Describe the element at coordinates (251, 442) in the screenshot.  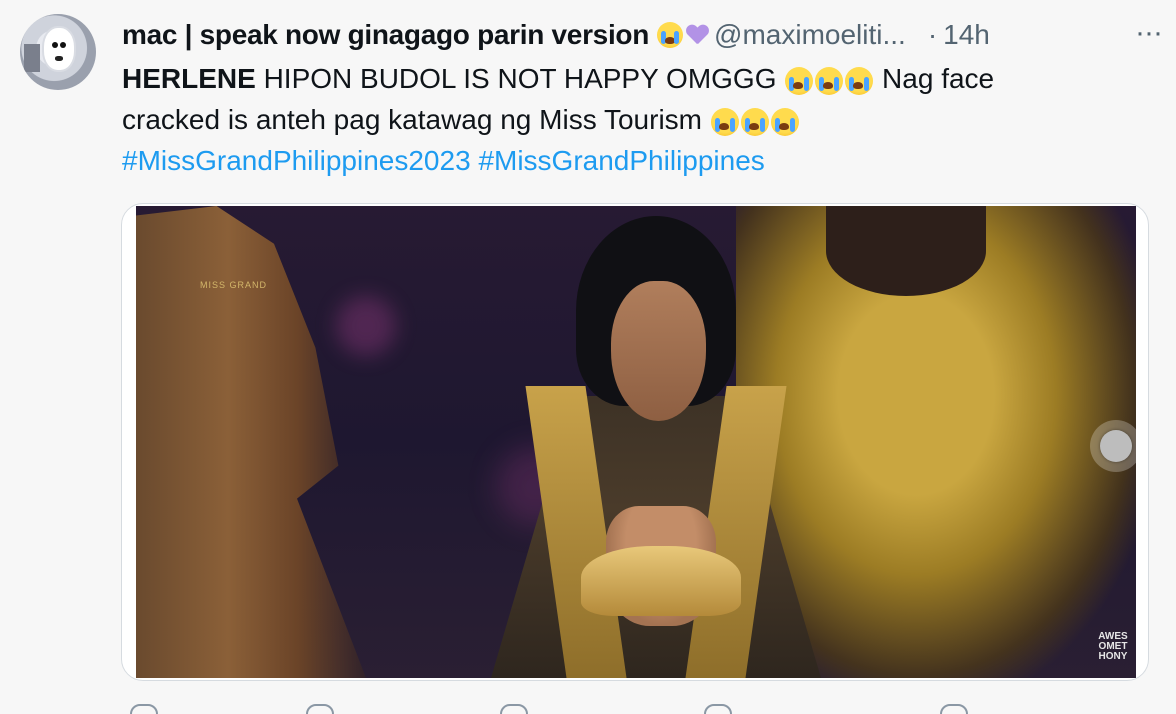
I see `contestant-left` at that location.